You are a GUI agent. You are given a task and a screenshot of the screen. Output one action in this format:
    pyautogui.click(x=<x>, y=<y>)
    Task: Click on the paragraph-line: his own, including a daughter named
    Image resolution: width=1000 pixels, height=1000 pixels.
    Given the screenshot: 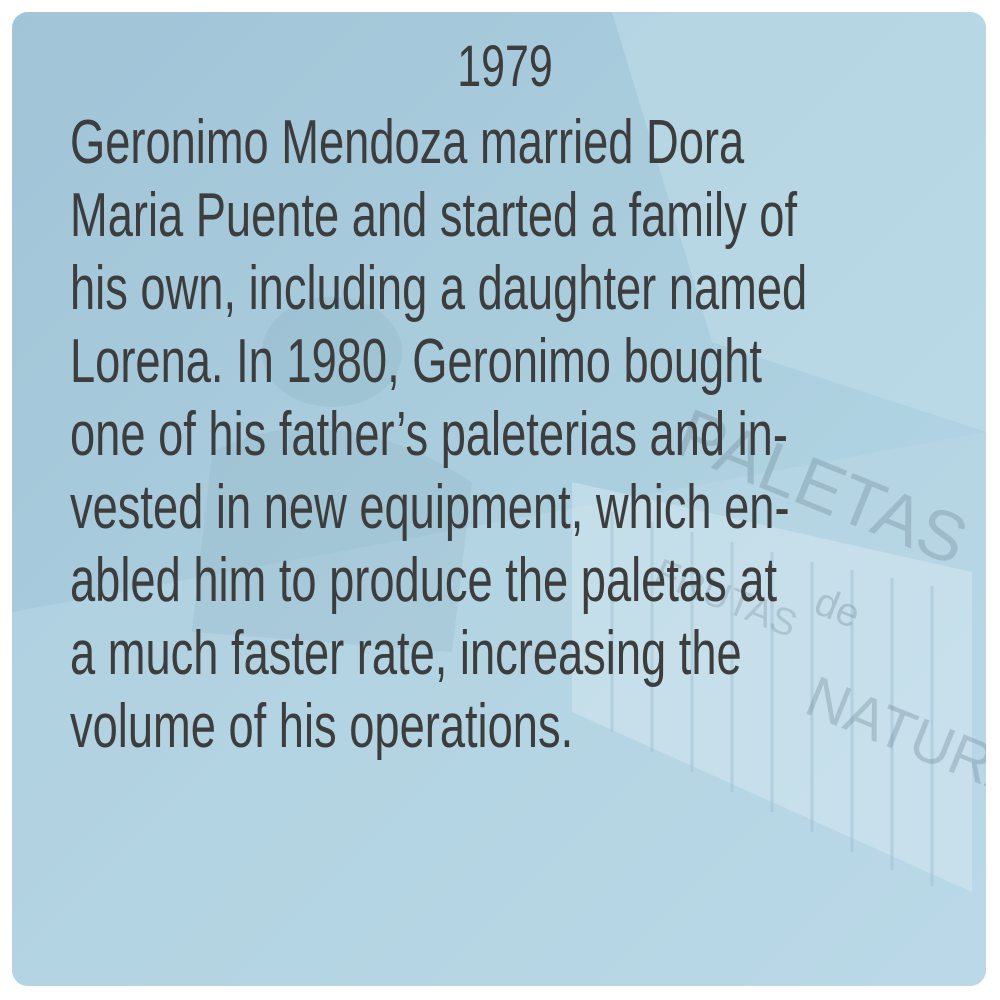 What is the action you would take?
    pyautogui.click(x=439, y=288)
    